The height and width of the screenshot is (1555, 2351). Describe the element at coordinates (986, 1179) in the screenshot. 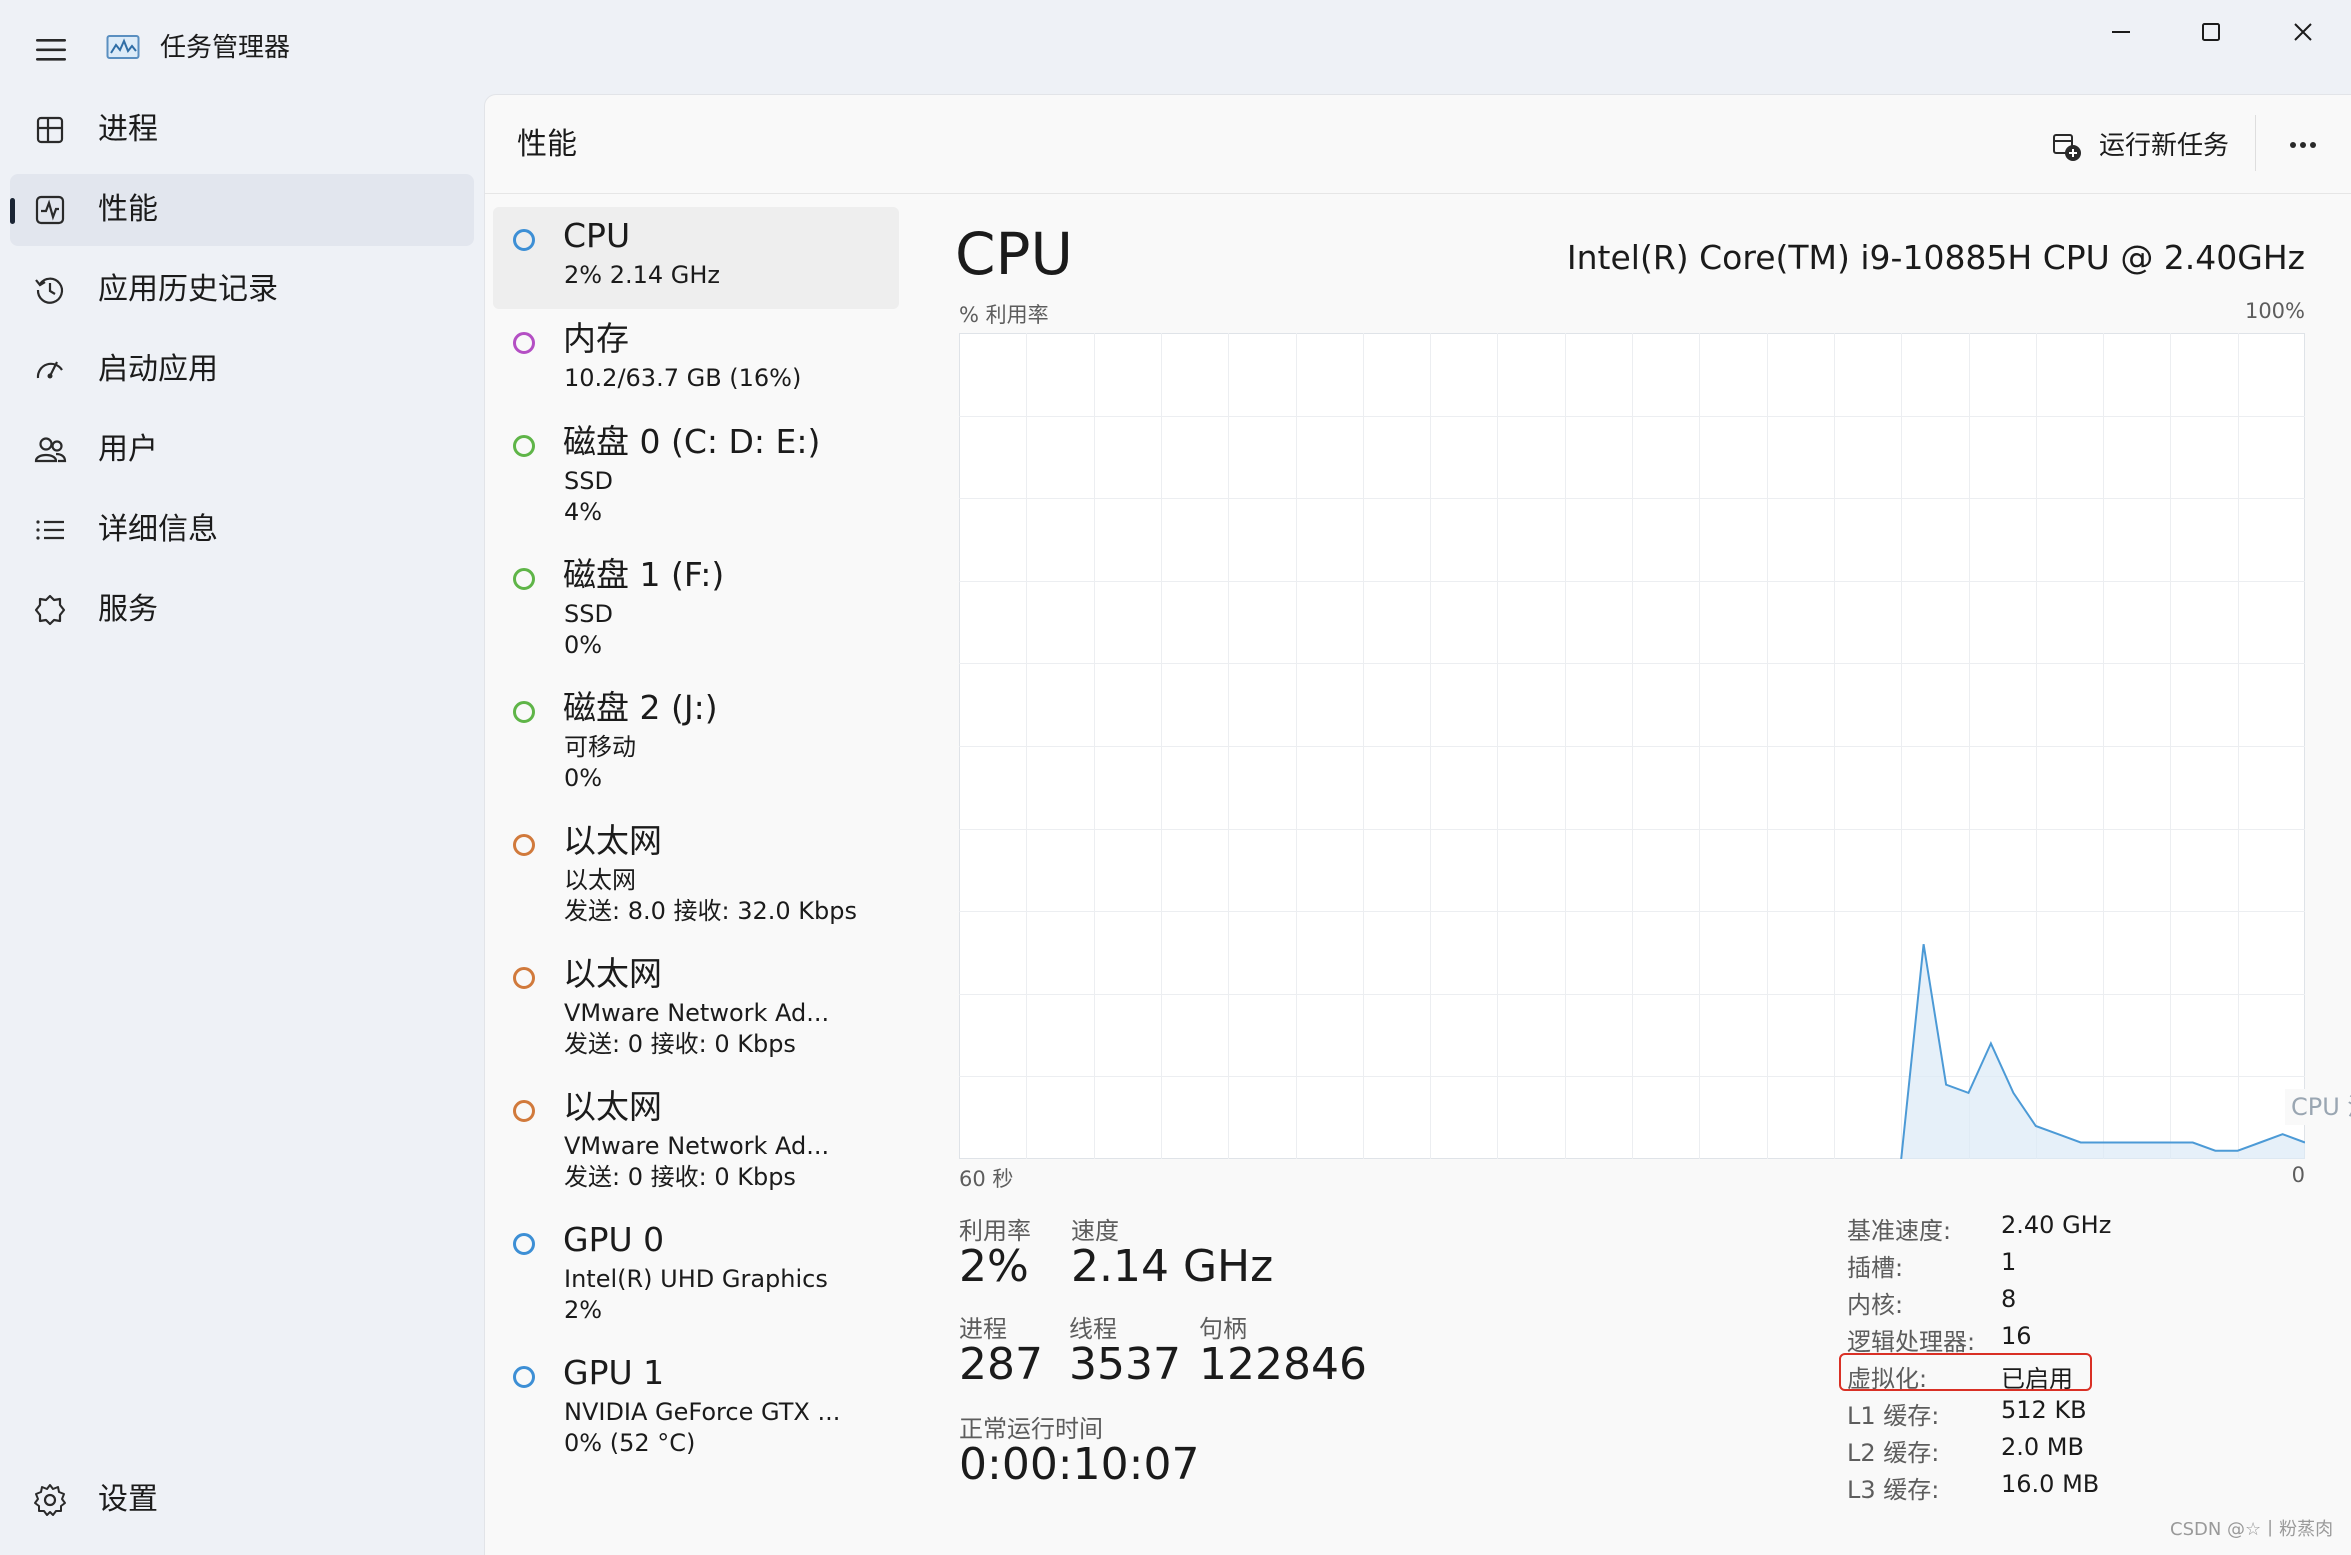

I see `graph-x-left-label: 60 秒` at that location.